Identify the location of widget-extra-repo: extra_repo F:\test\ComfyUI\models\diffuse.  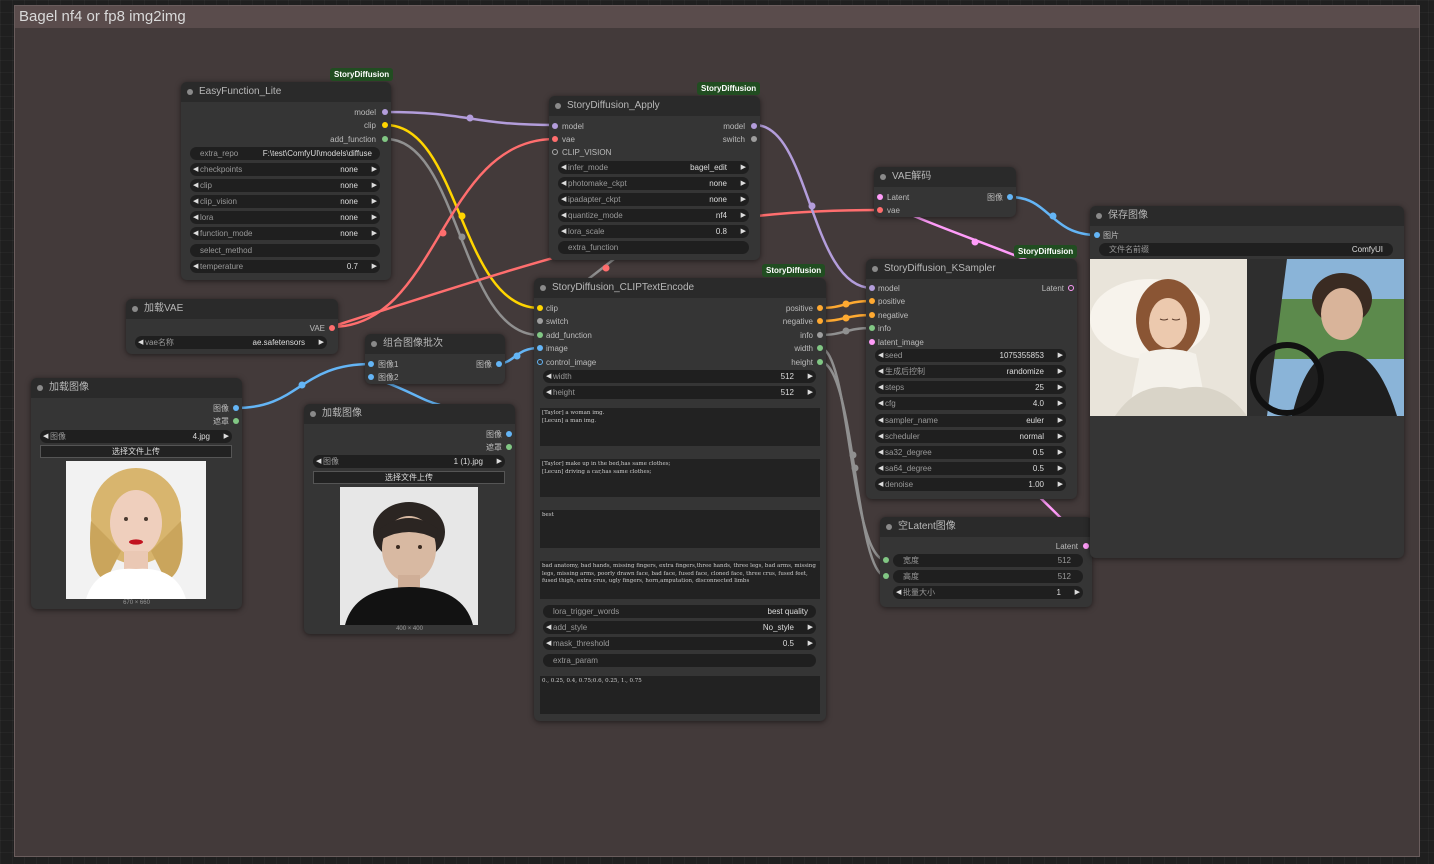
(285, 153).